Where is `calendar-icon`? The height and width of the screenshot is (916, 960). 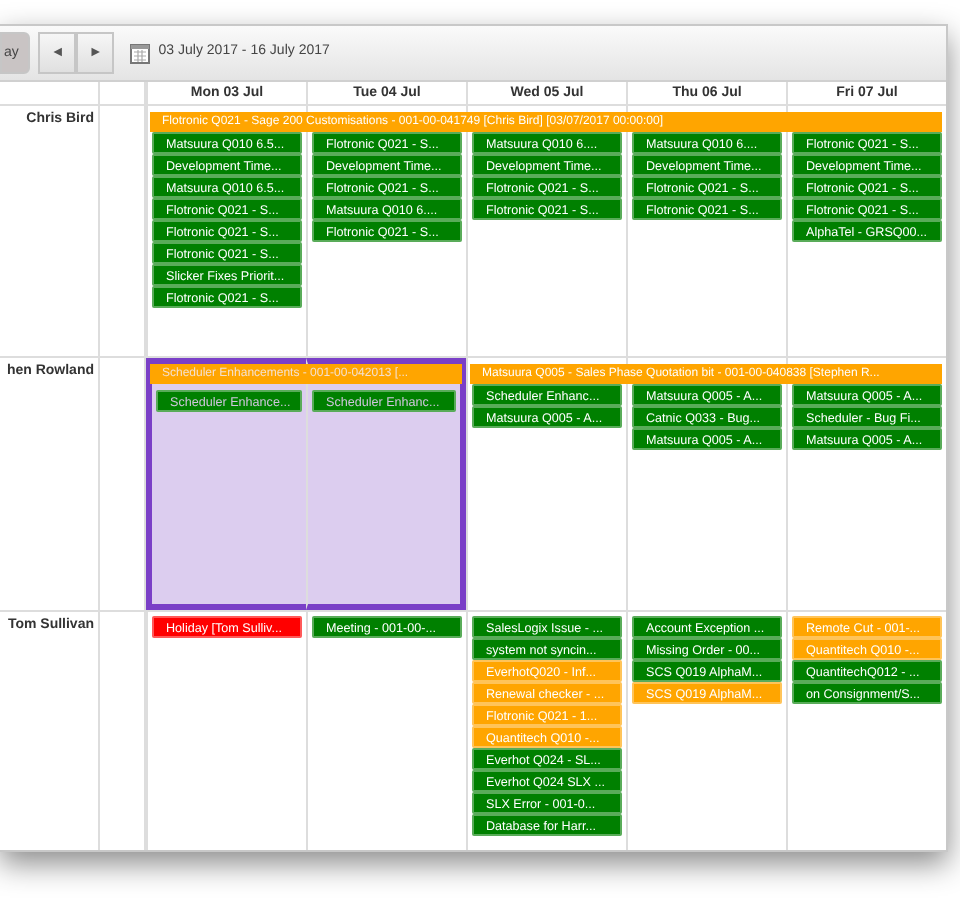 calendar-icon is located at coordinates (140, 53).